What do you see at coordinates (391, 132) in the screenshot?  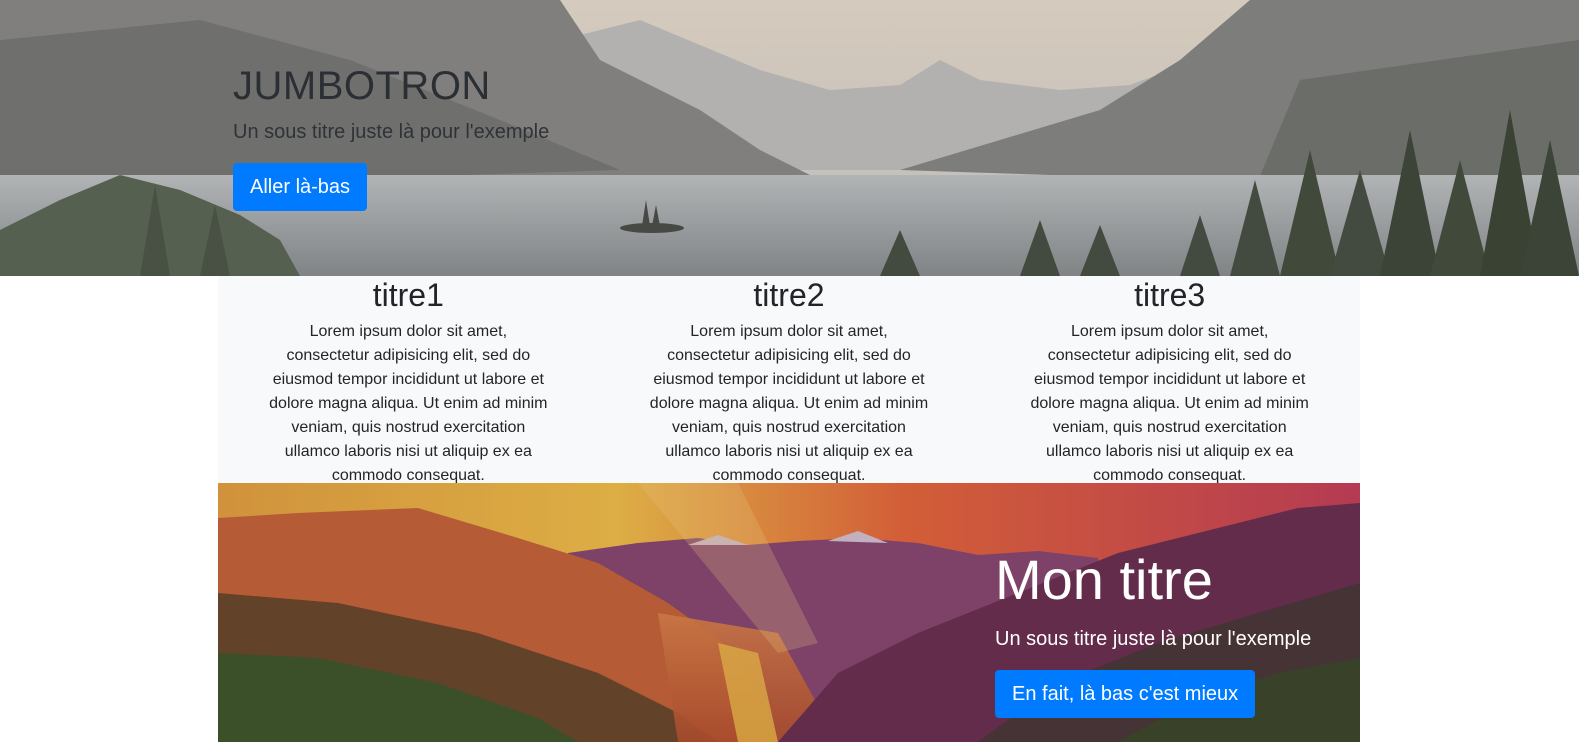 I see `jumbotron-subtitle: Un sous titre juste là pour l'exemple` at bounding box center [391, 132].